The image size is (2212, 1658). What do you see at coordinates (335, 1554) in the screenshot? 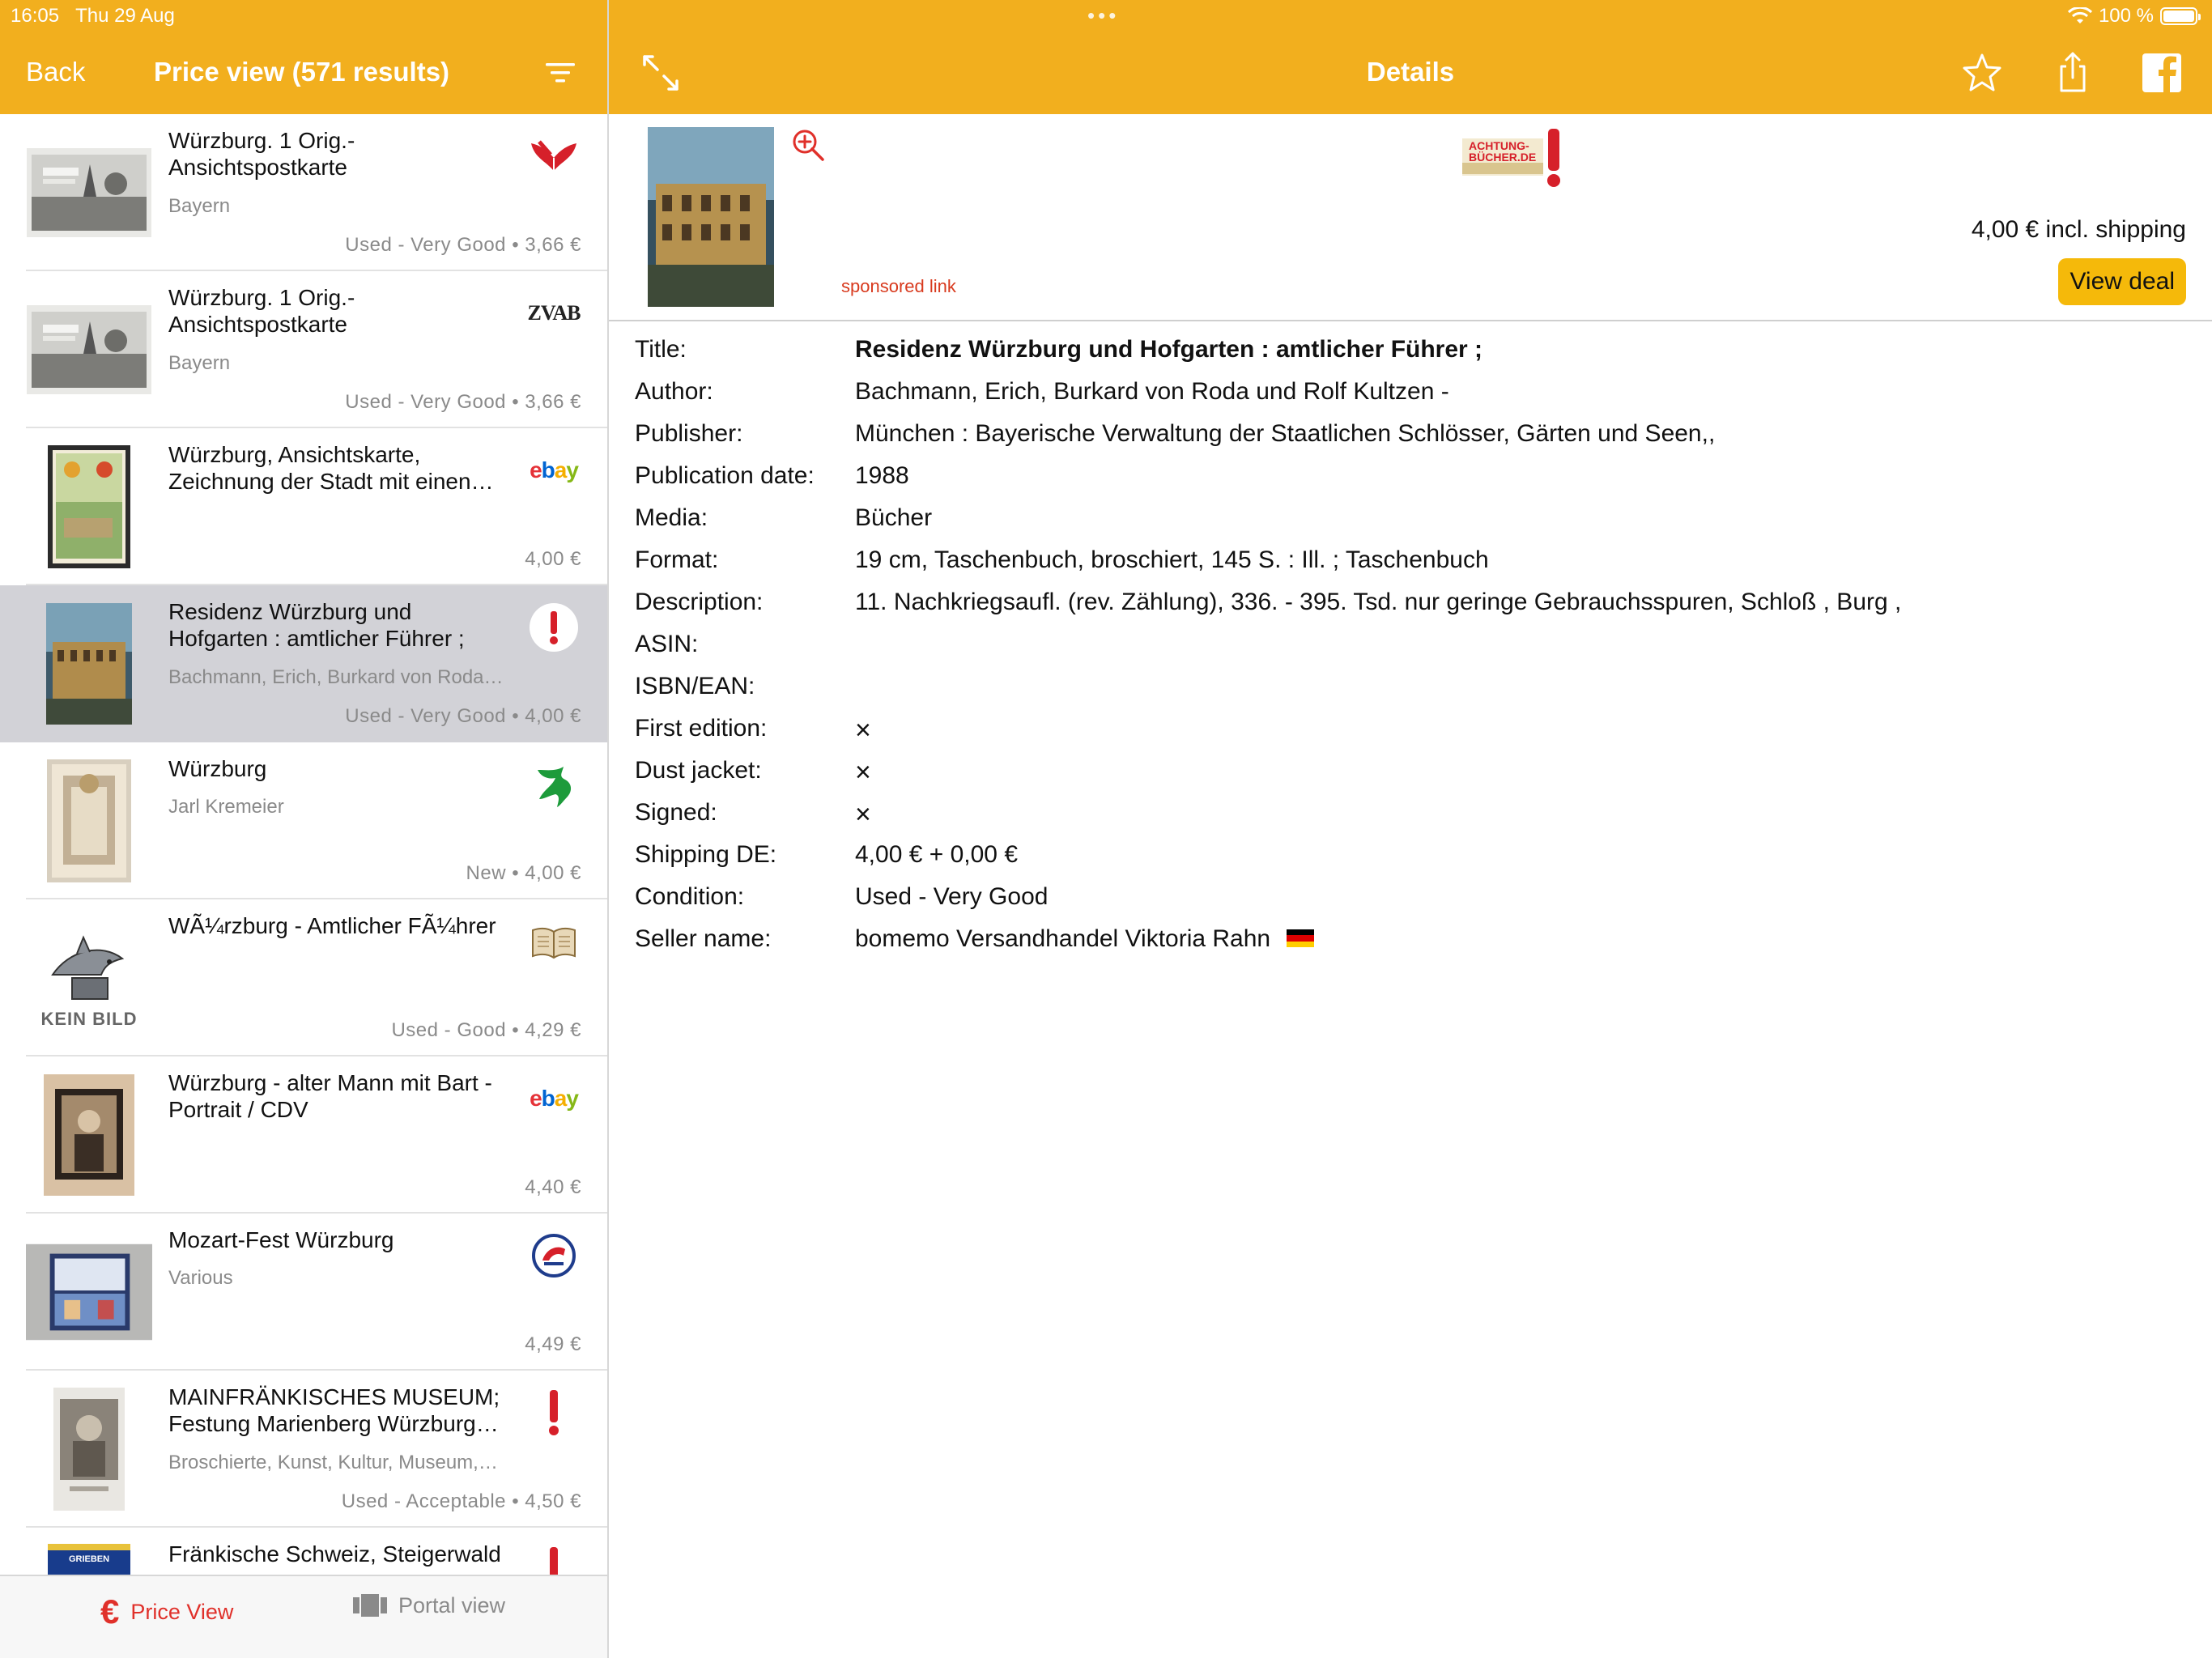
I see `item-title: Fränkische Schweiz, Steigerwald` at bounding box center [335, 1554].